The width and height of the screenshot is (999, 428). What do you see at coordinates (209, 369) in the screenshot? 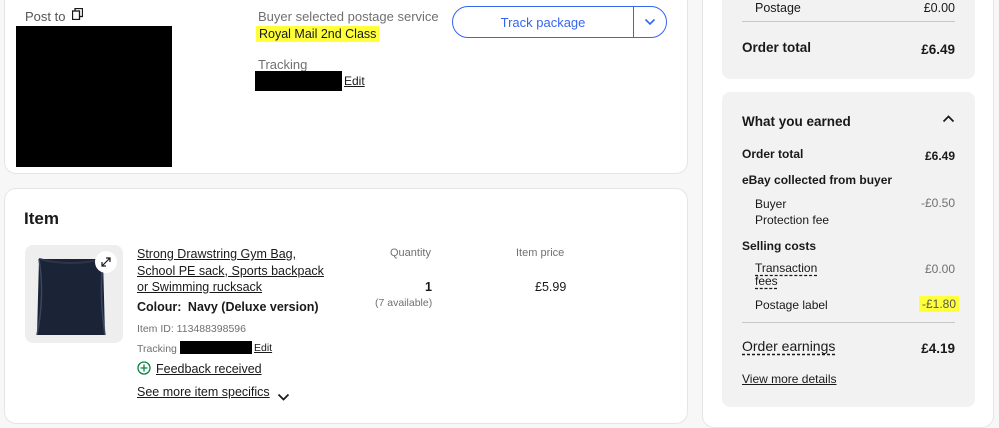
I see `feedback-received-link: Feedback received` at bounding box center [209, 369].